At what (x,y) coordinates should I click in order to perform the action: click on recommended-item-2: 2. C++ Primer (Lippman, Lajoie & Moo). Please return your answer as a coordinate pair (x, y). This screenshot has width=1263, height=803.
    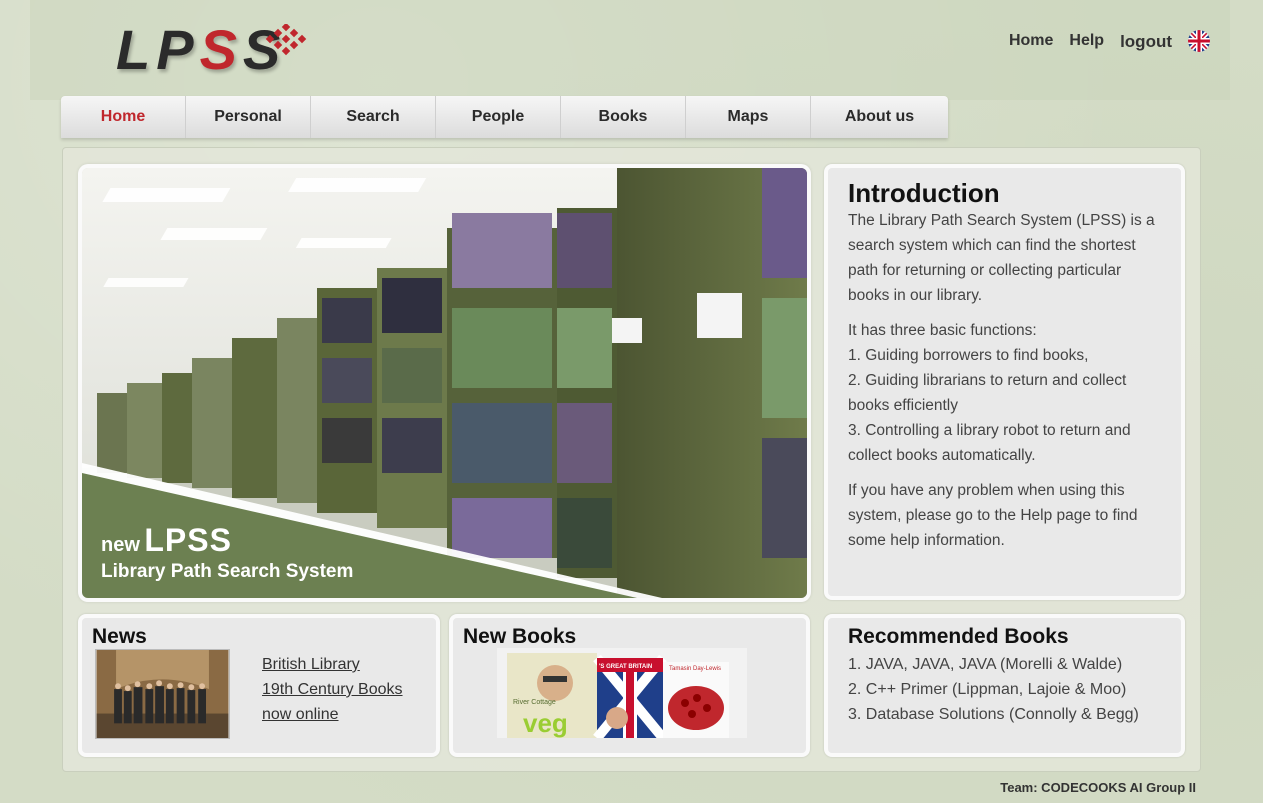
    Looking at the image, I should click on (1004, 689).